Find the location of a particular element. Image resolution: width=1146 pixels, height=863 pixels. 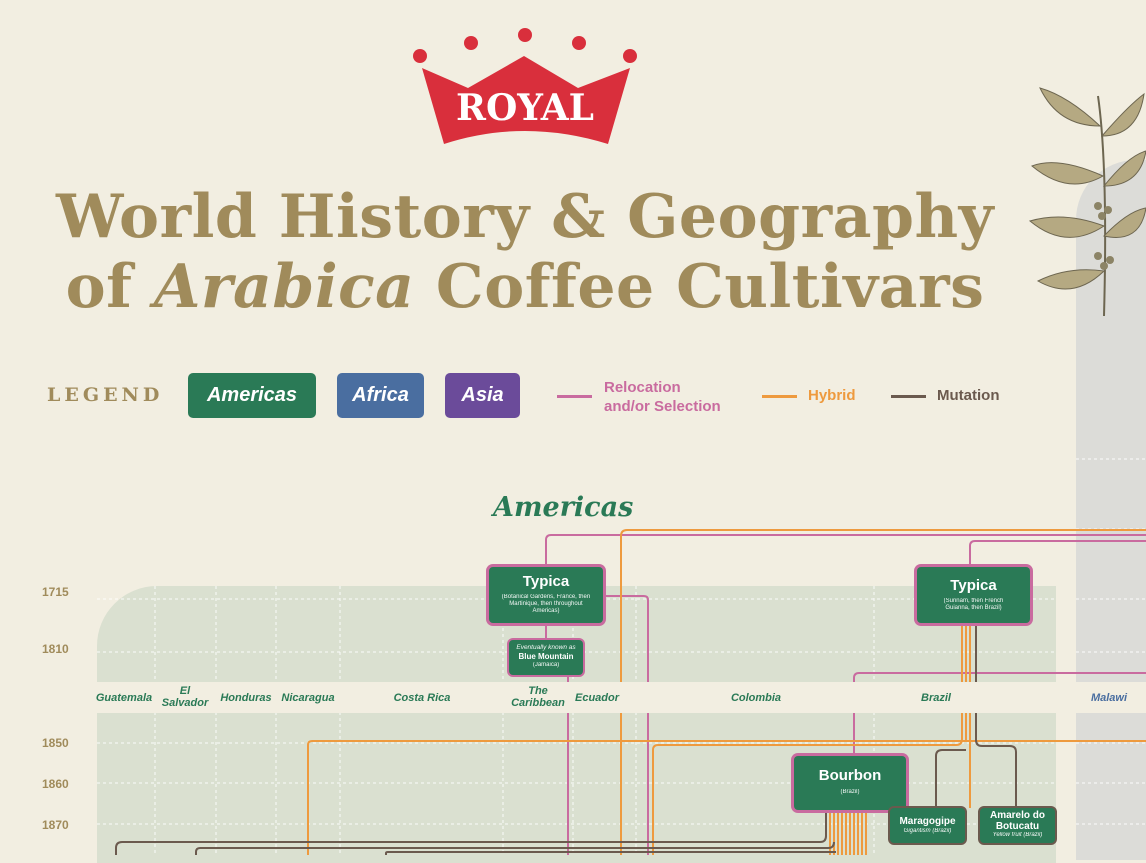

country-label: Guatemala is located at coordinates (124, 698).